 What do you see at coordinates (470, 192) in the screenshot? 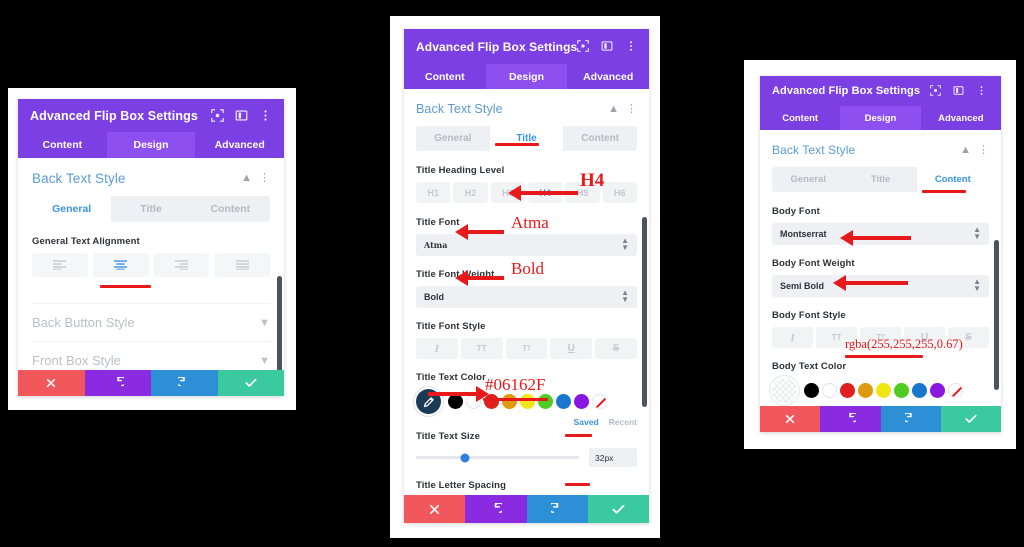
I see `heading-h2-button: H2` at bounding box center [470, 192].